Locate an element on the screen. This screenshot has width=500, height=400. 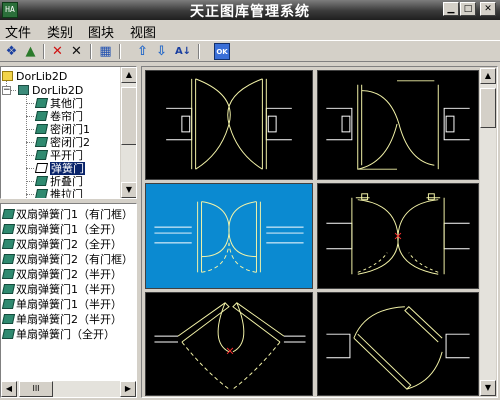
list-item-label: 单扇弹簧门2（半开） is located at coordinates (69, 319).